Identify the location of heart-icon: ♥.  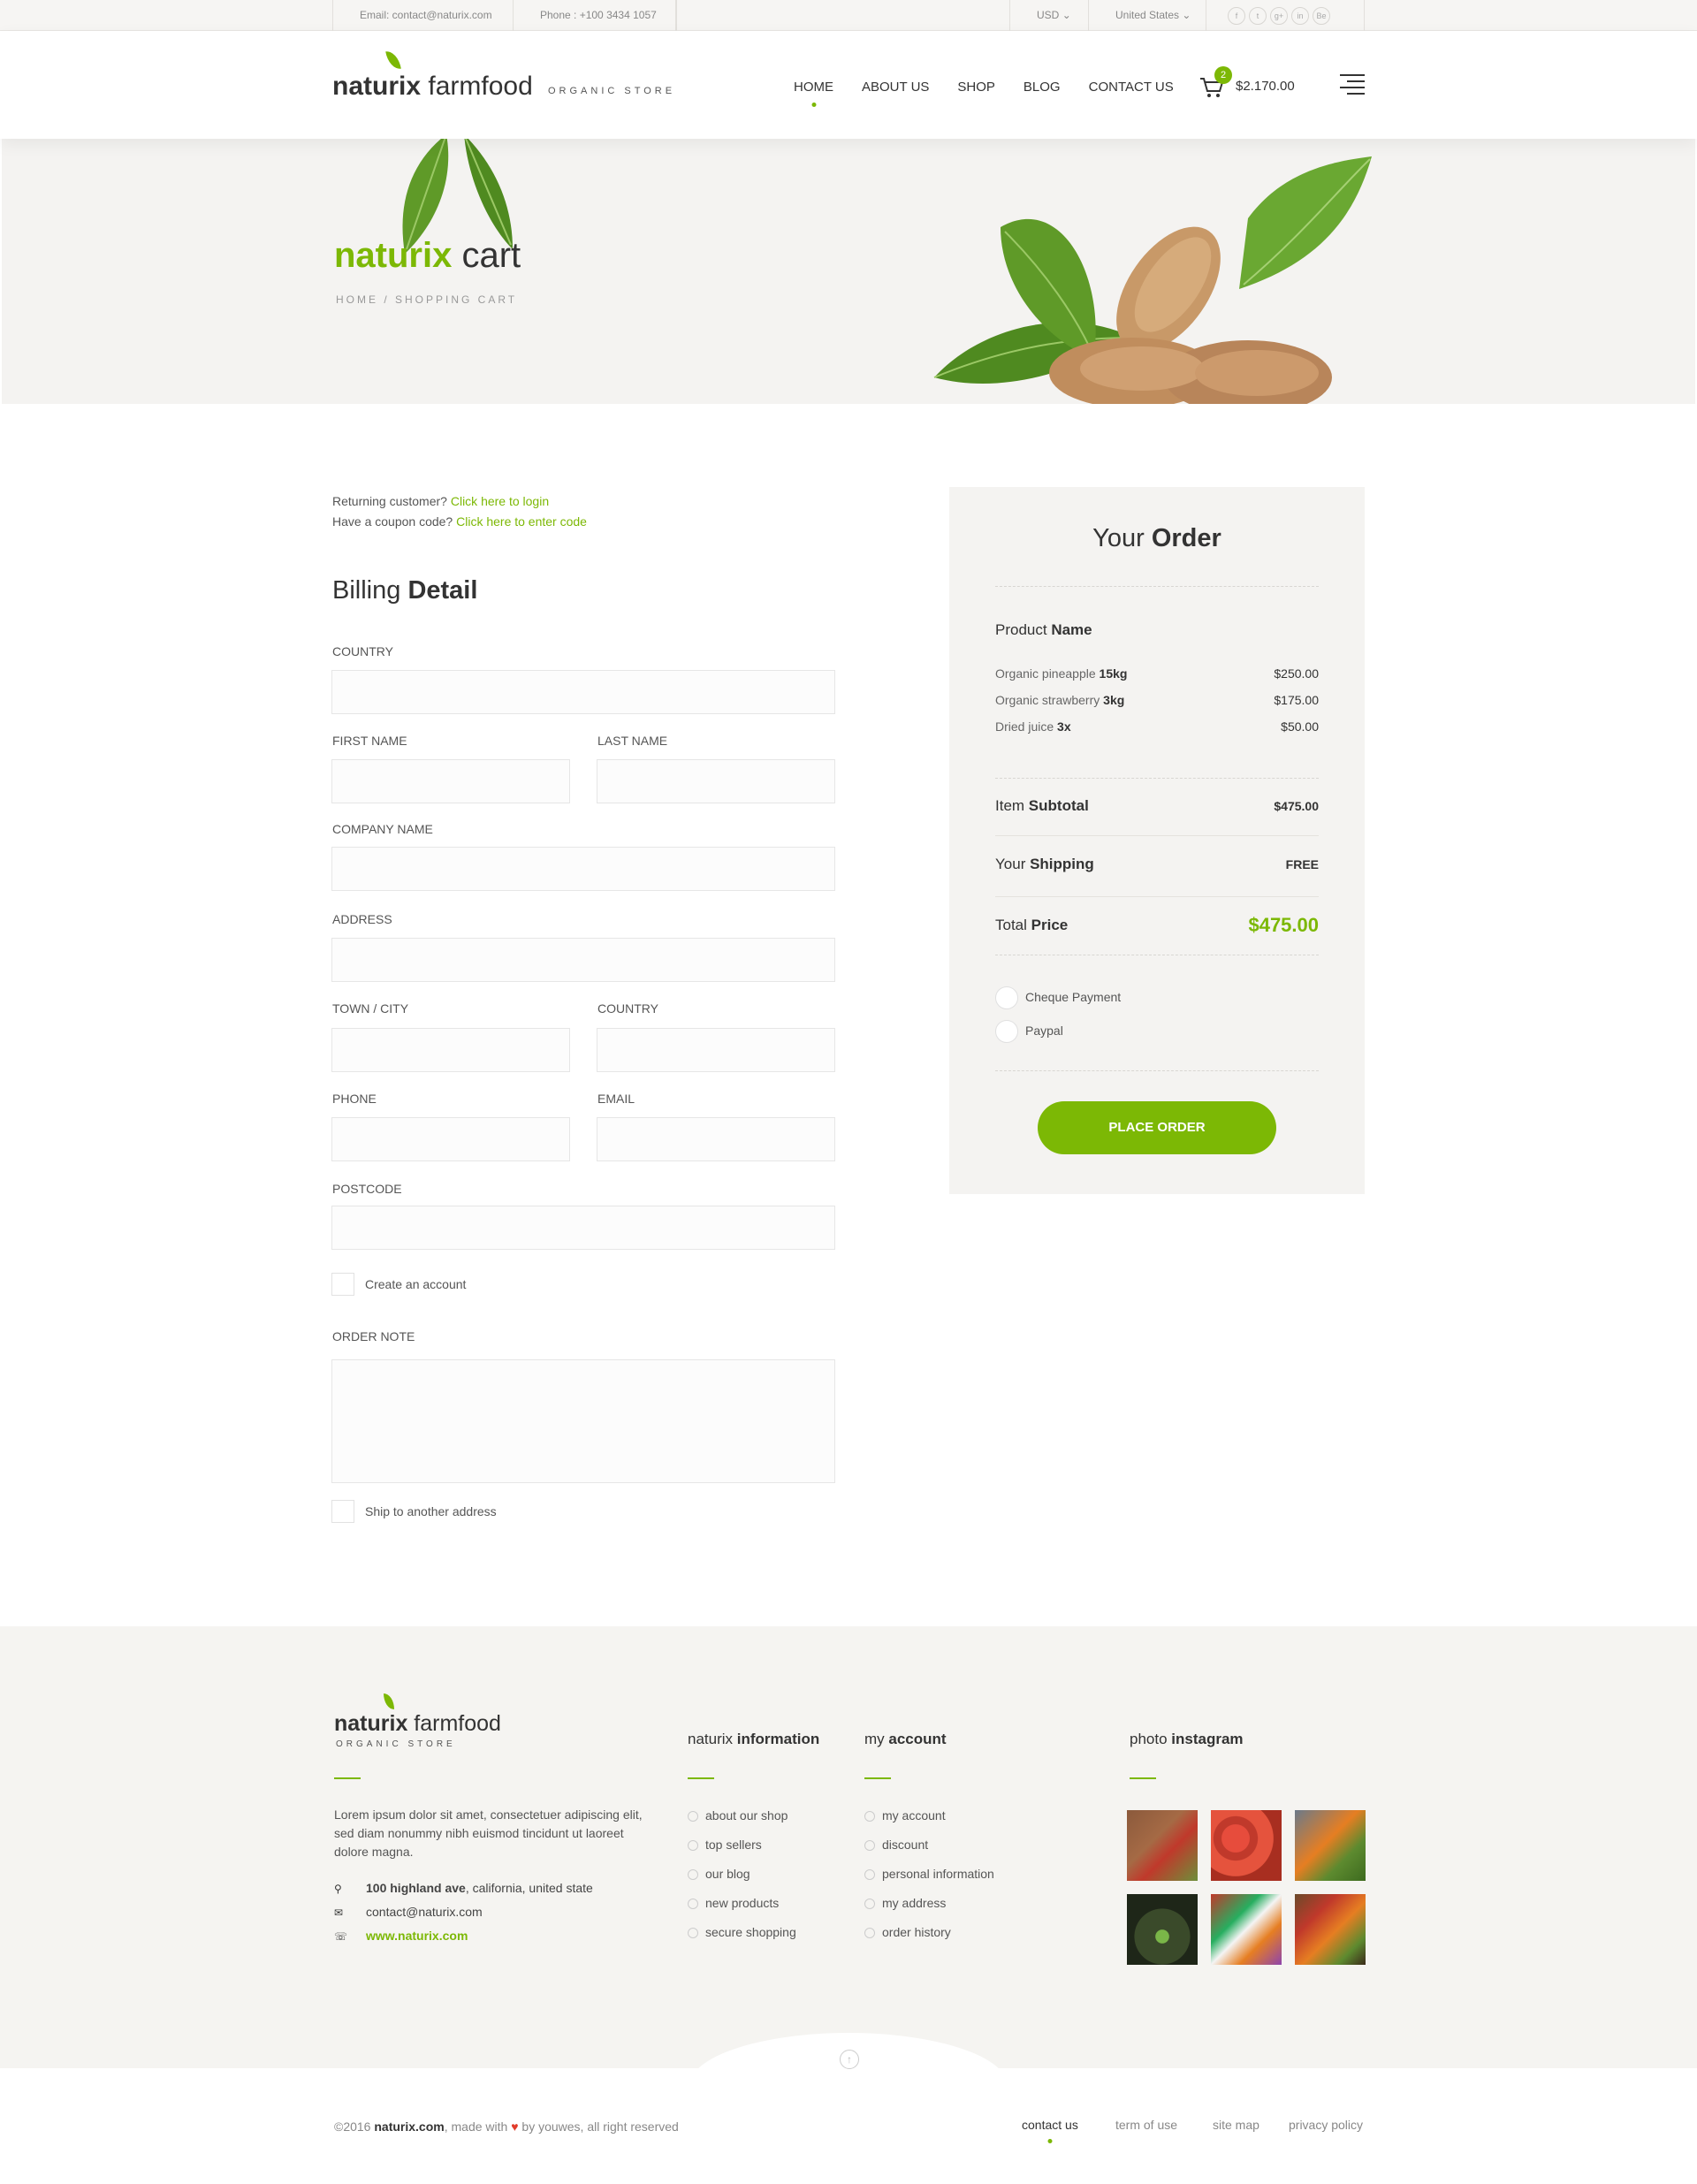
(515, 2126).